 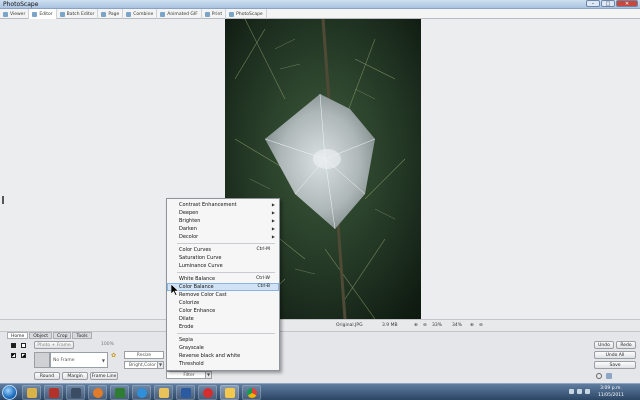 I want to click on resize-button: Resize, so click(x=144, y=355).